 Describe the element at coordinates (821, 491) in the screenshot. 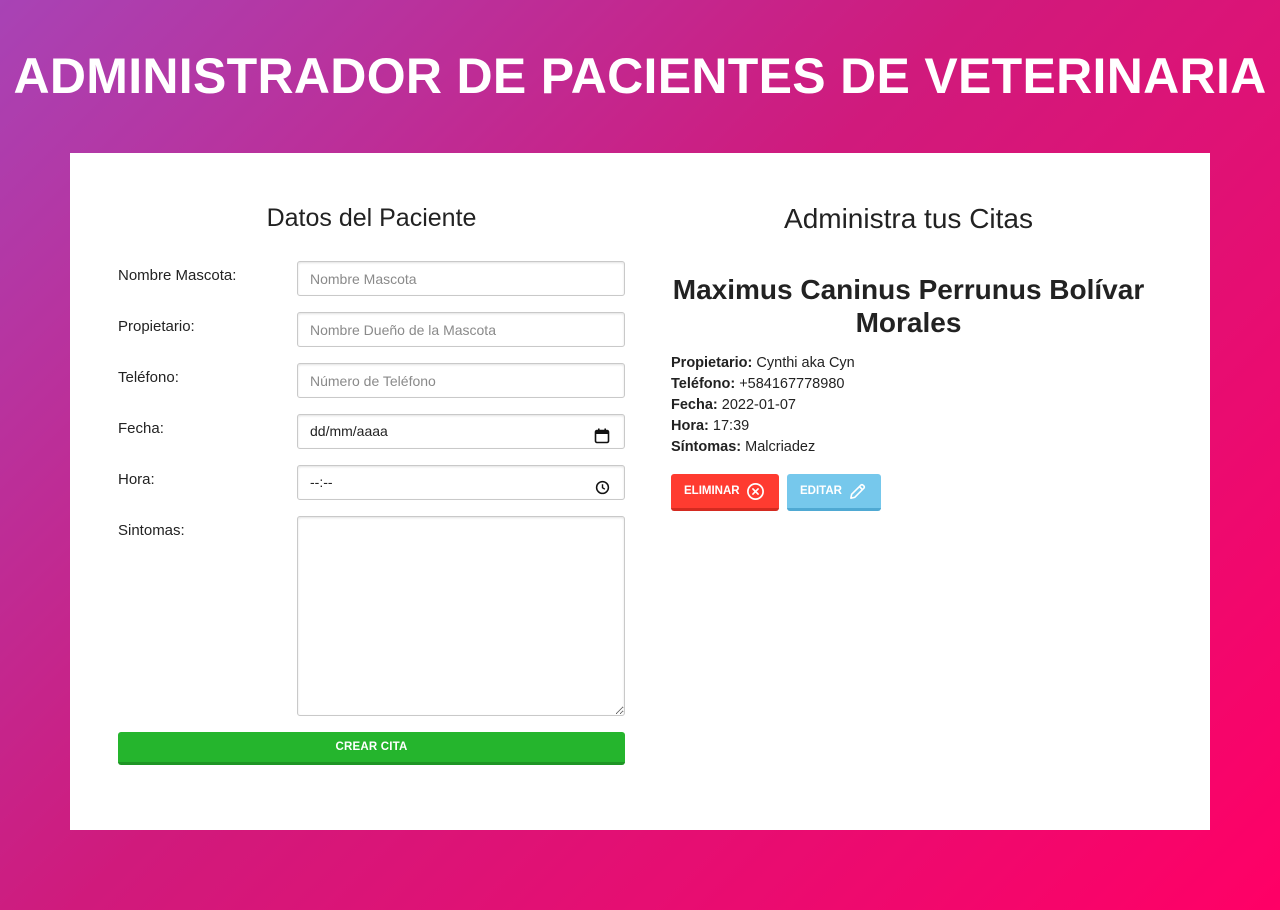

I see `edit-button-label: Editar` at that location.